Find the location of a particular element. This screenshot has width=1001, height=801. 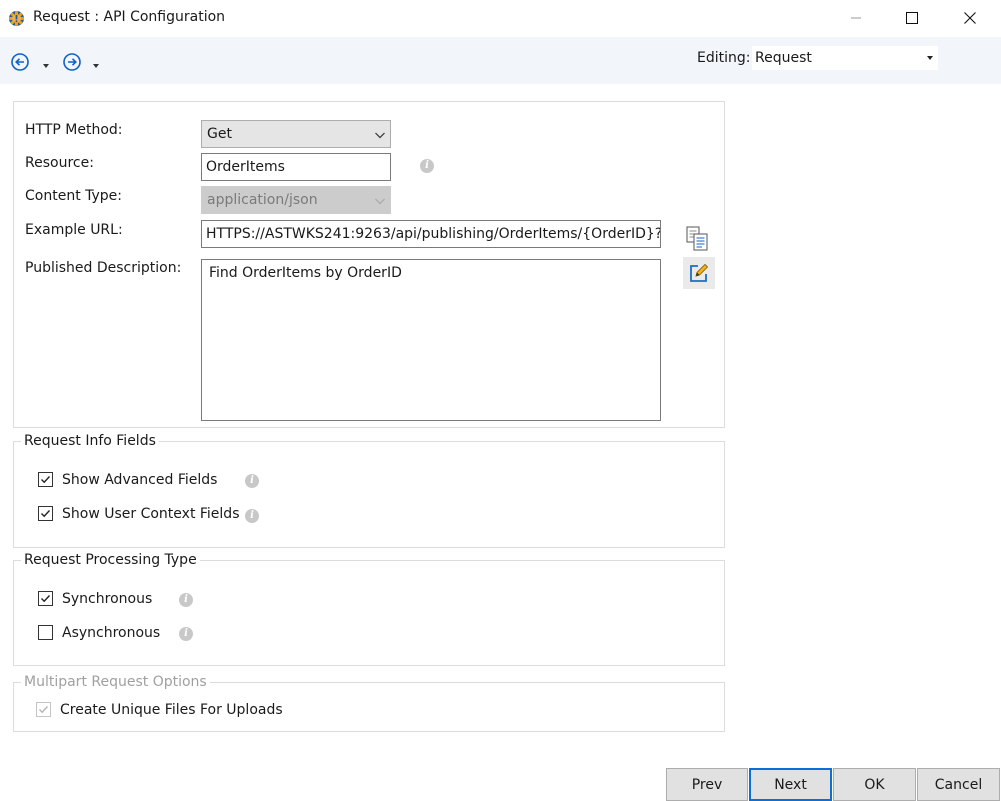

edit-icon is located at coordinates (699, 272).